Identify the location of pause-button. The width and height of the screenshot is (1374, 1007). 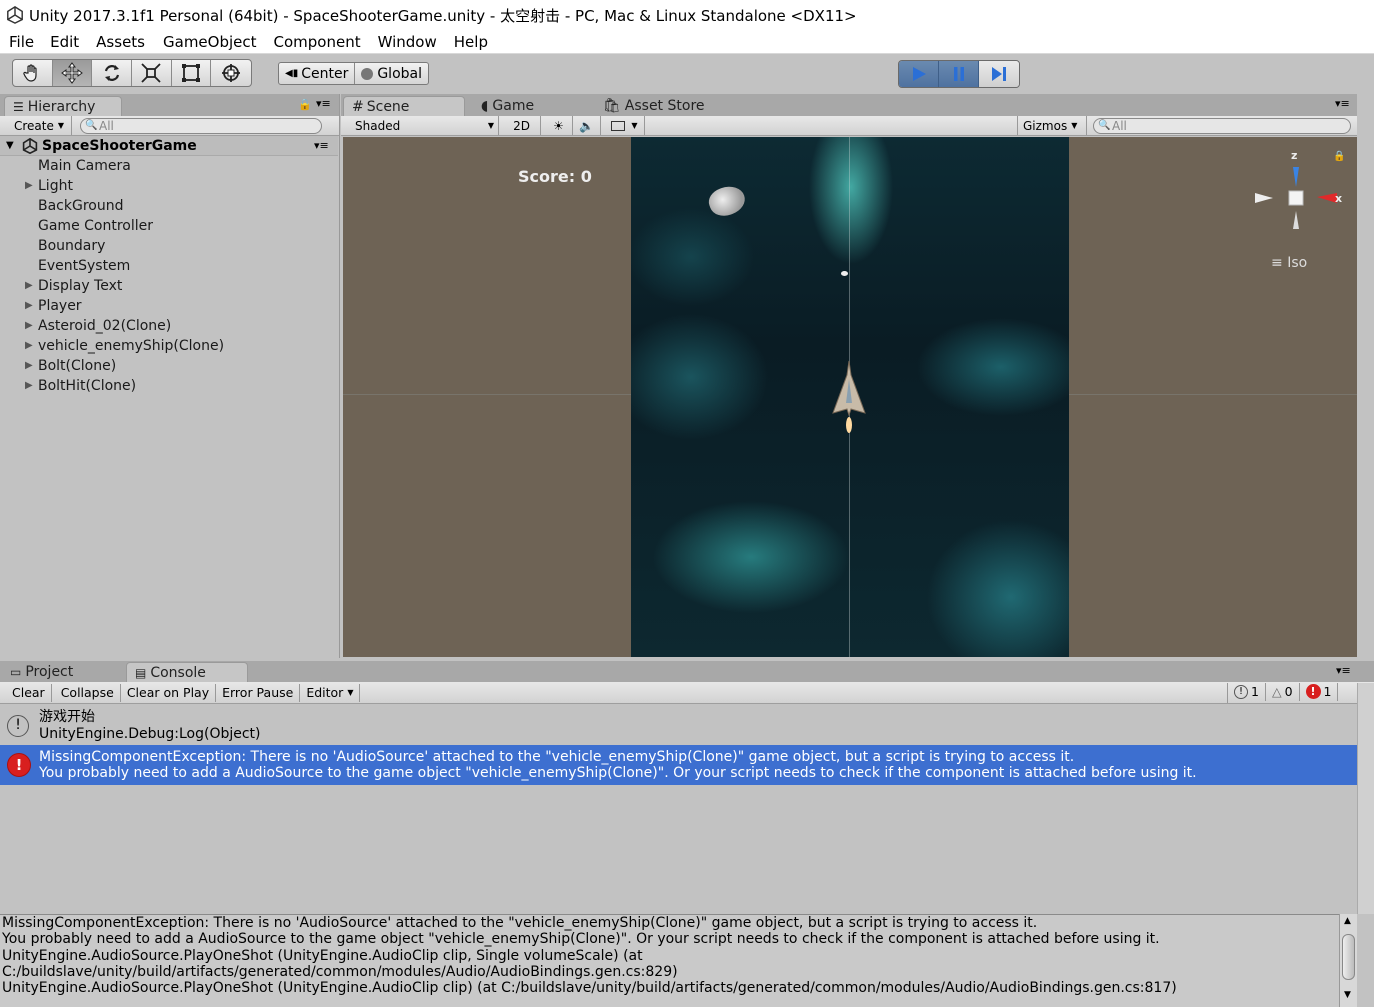
(959, 74).